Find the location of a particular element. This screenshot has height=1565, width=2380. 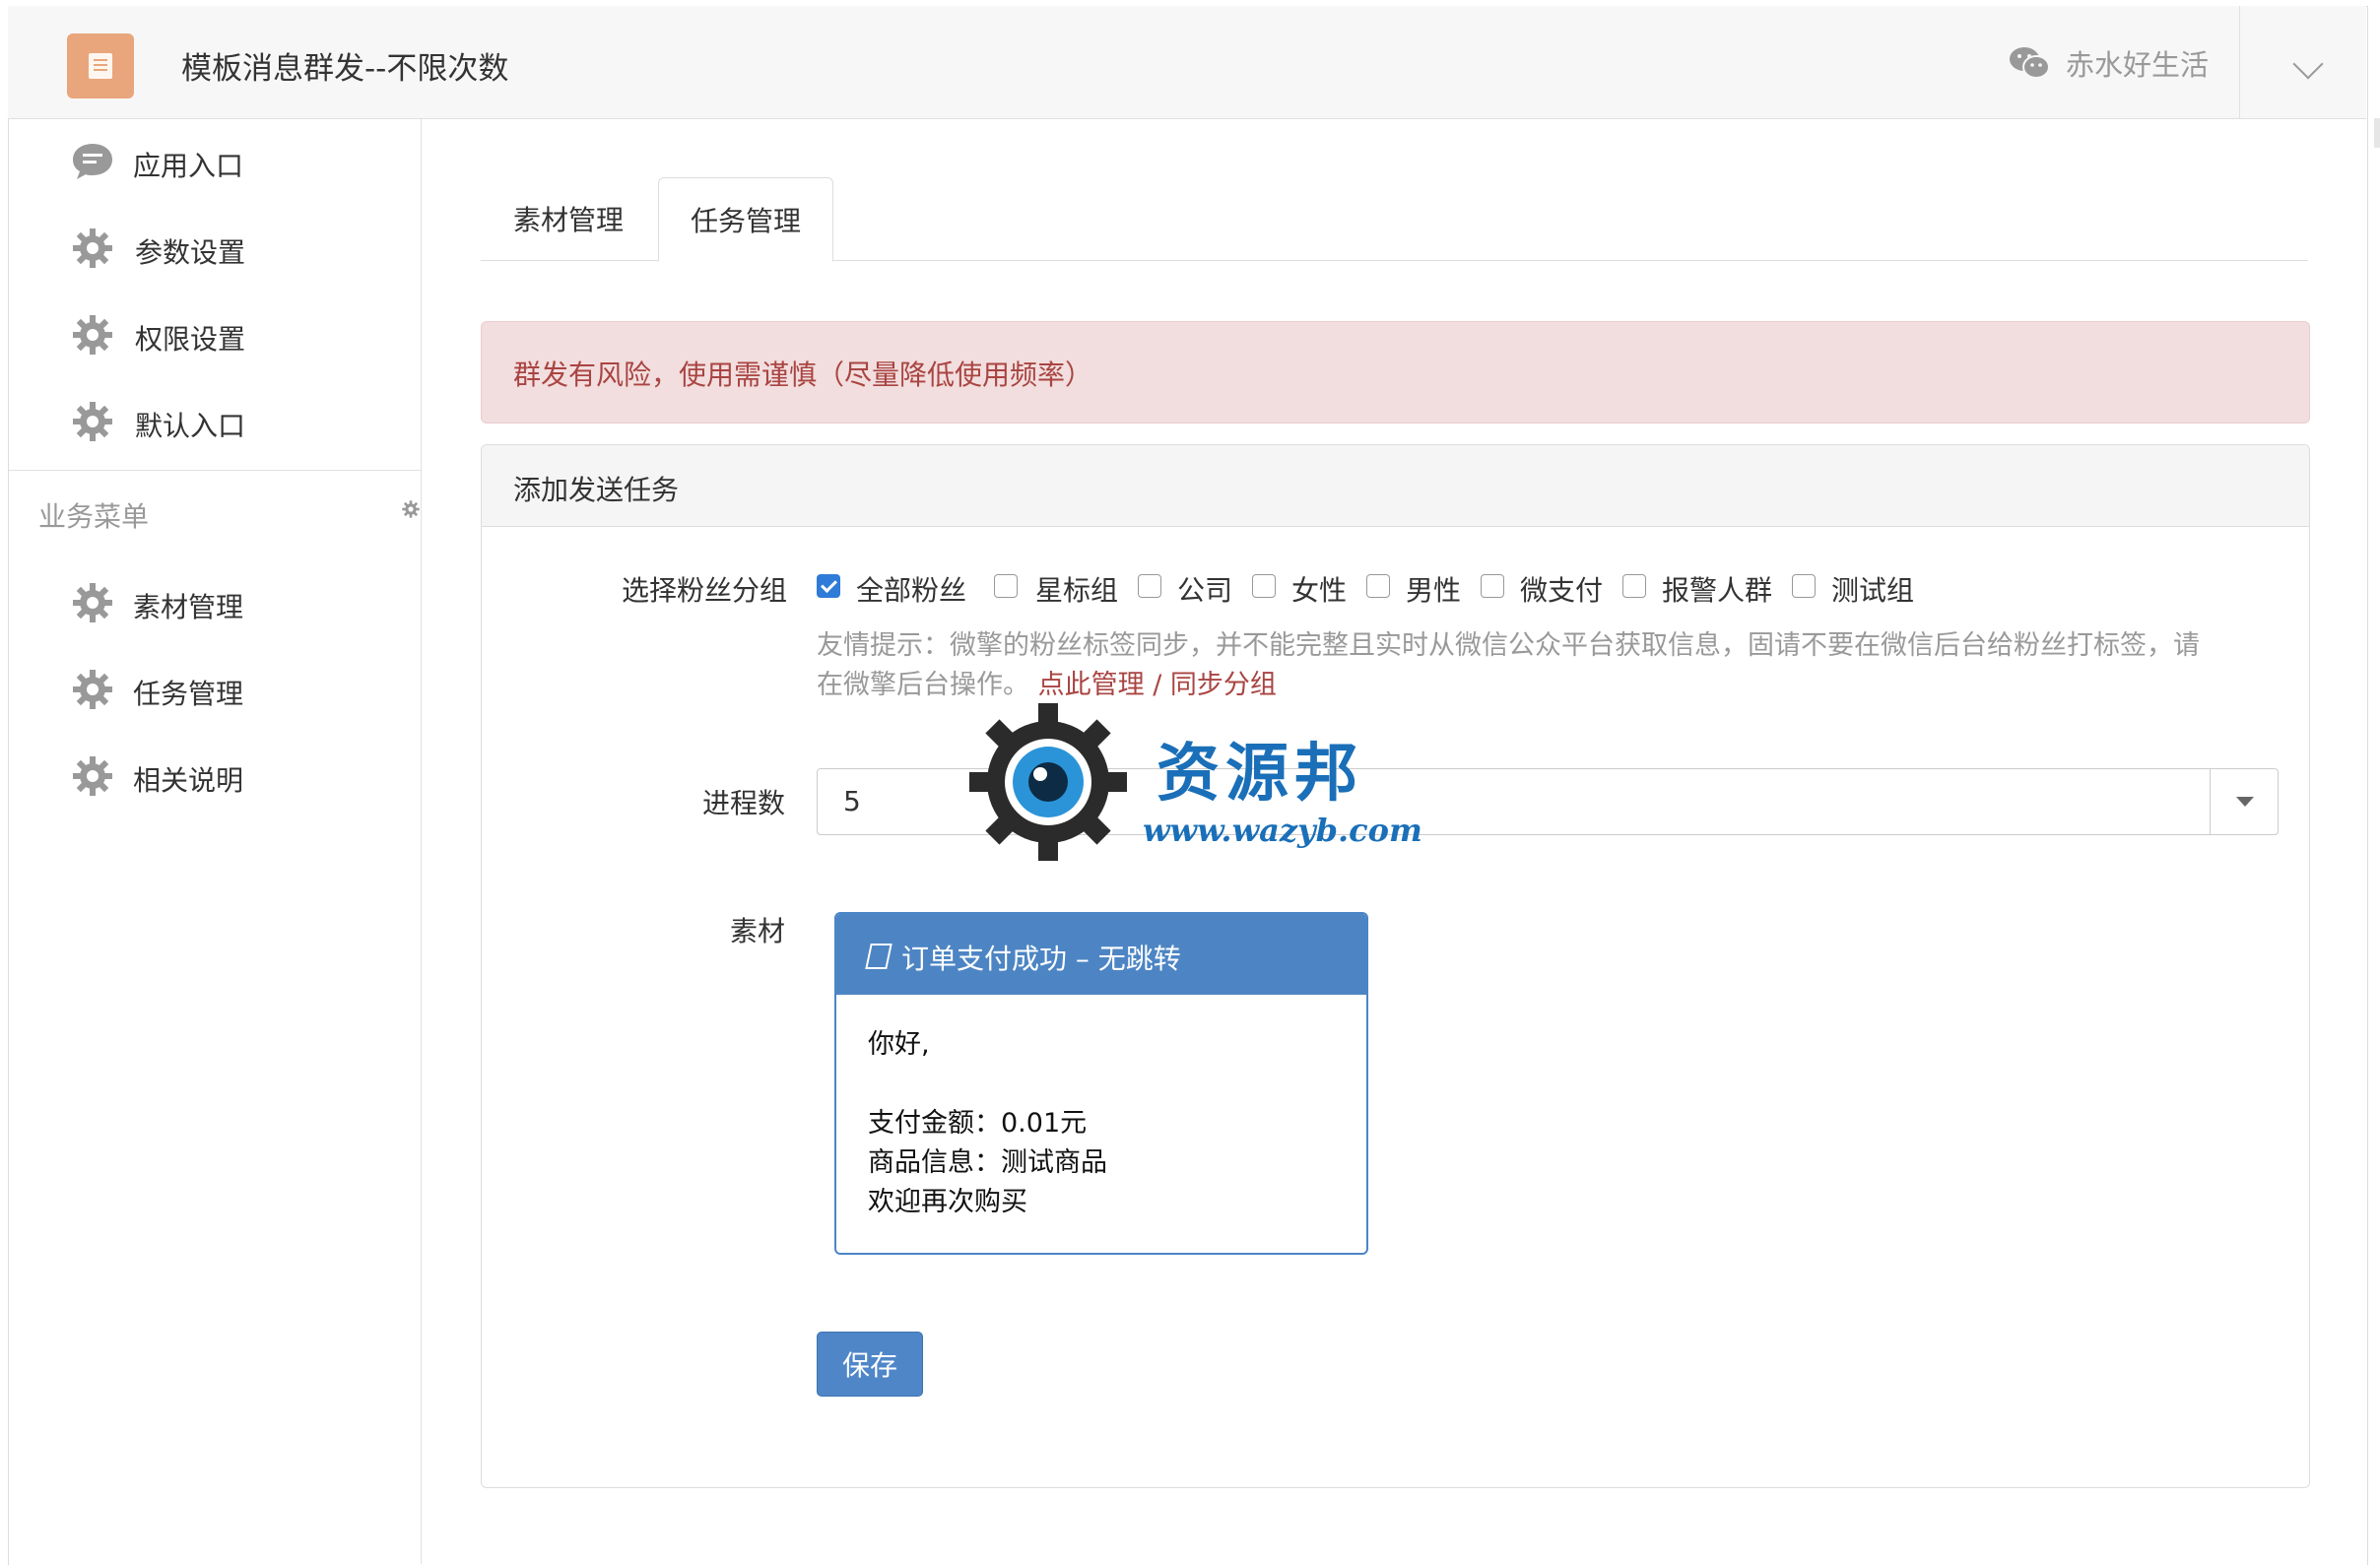

checkbox-label: 微支付 is located at coordinates (1562, 590).